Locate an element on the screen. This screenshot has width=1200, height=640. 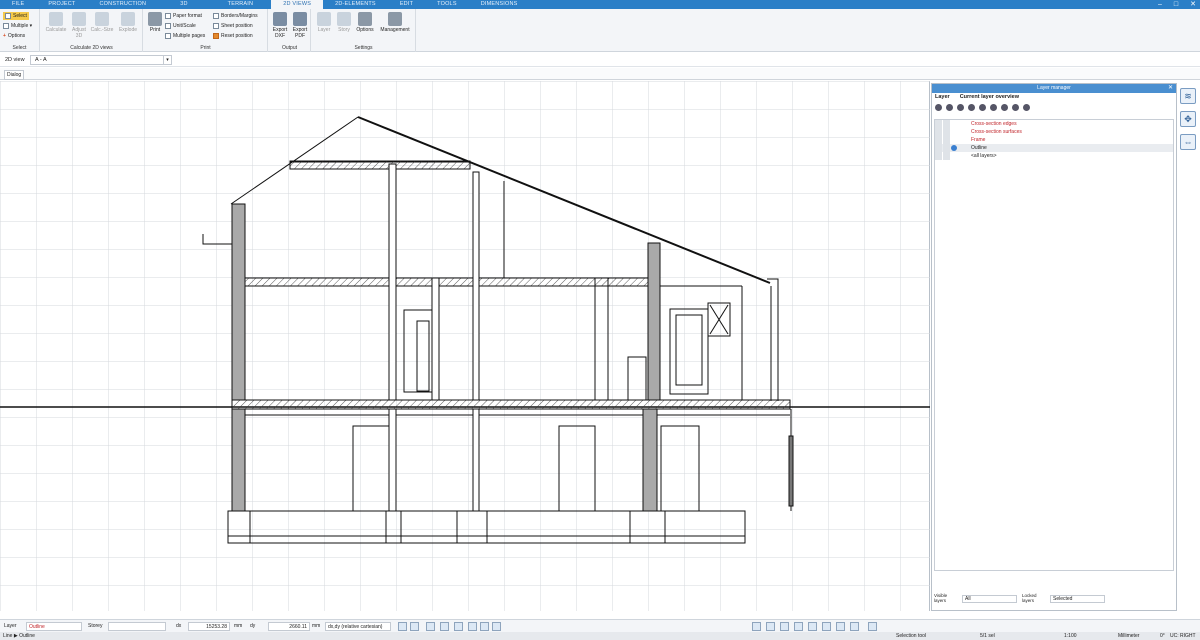
current-tool: Selection tool is located at coordinates (911, 636).